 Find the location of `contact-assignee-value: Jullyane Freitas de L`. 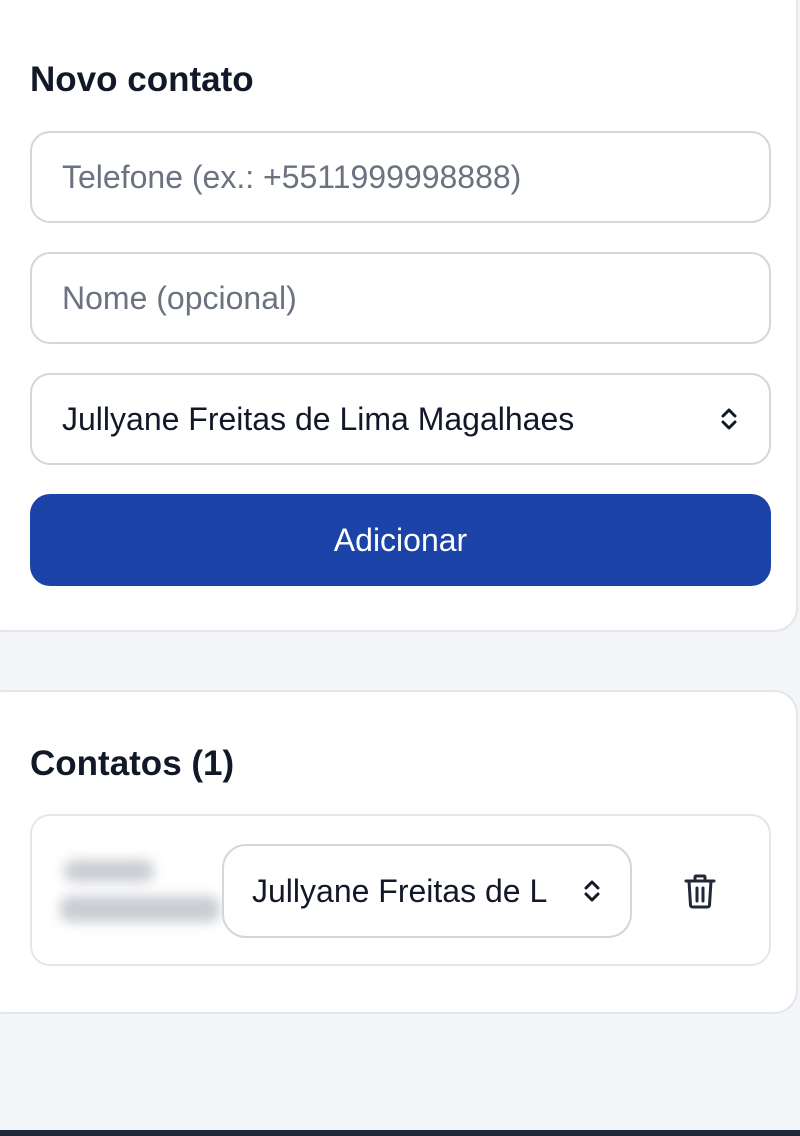

contact-assignee-value: Jullyane Freitas de L is located at coordinates (400, 890).